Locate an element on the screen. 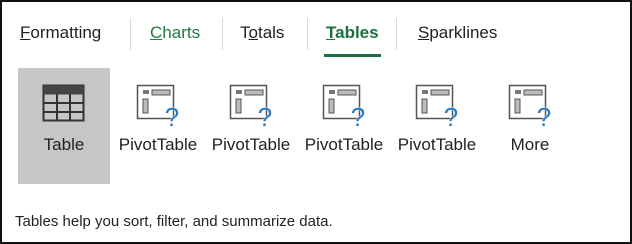 The height and width of the screenshot is (244, 632). more-option-label: More is located at coordinates (530, 144).